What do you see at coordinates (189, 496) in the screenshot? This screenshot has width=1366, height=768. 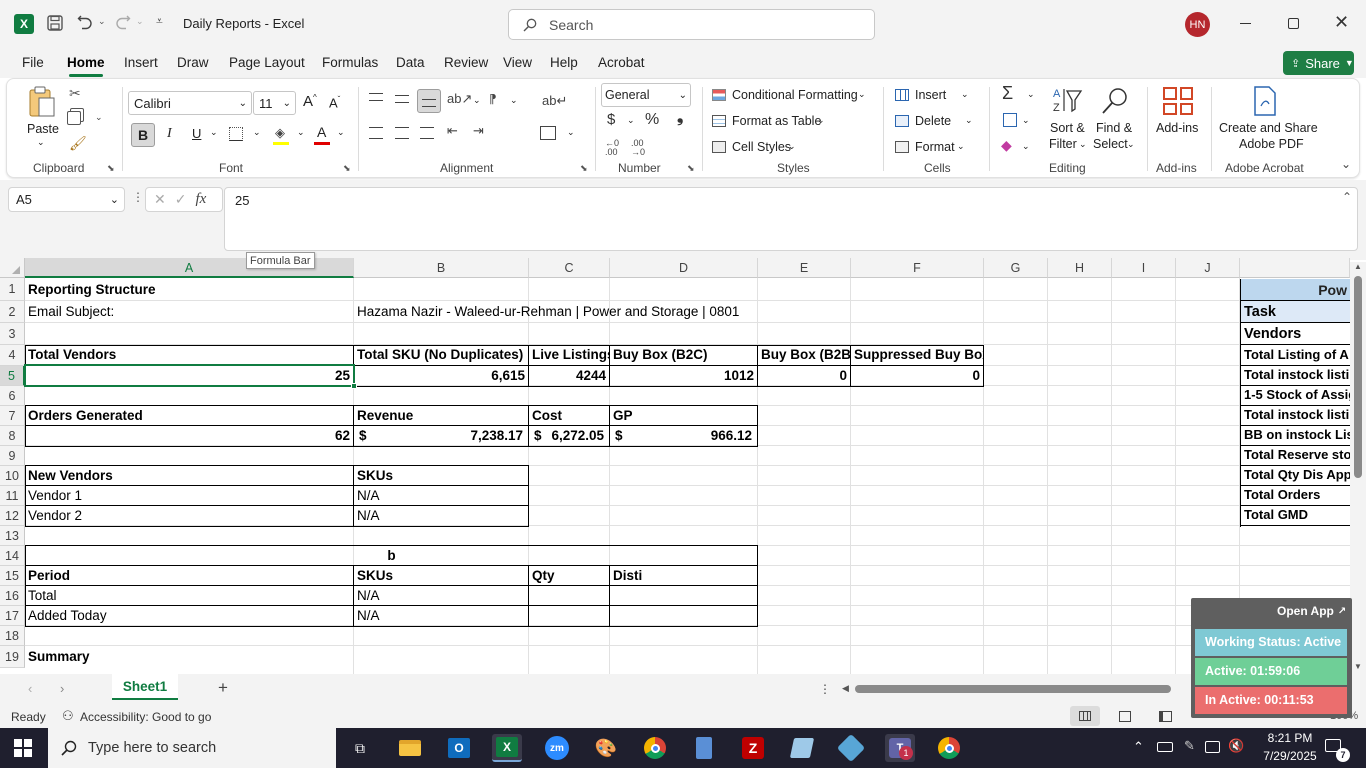 I see `cell-a11: Vendor 1` at bounding box center [189, 496].